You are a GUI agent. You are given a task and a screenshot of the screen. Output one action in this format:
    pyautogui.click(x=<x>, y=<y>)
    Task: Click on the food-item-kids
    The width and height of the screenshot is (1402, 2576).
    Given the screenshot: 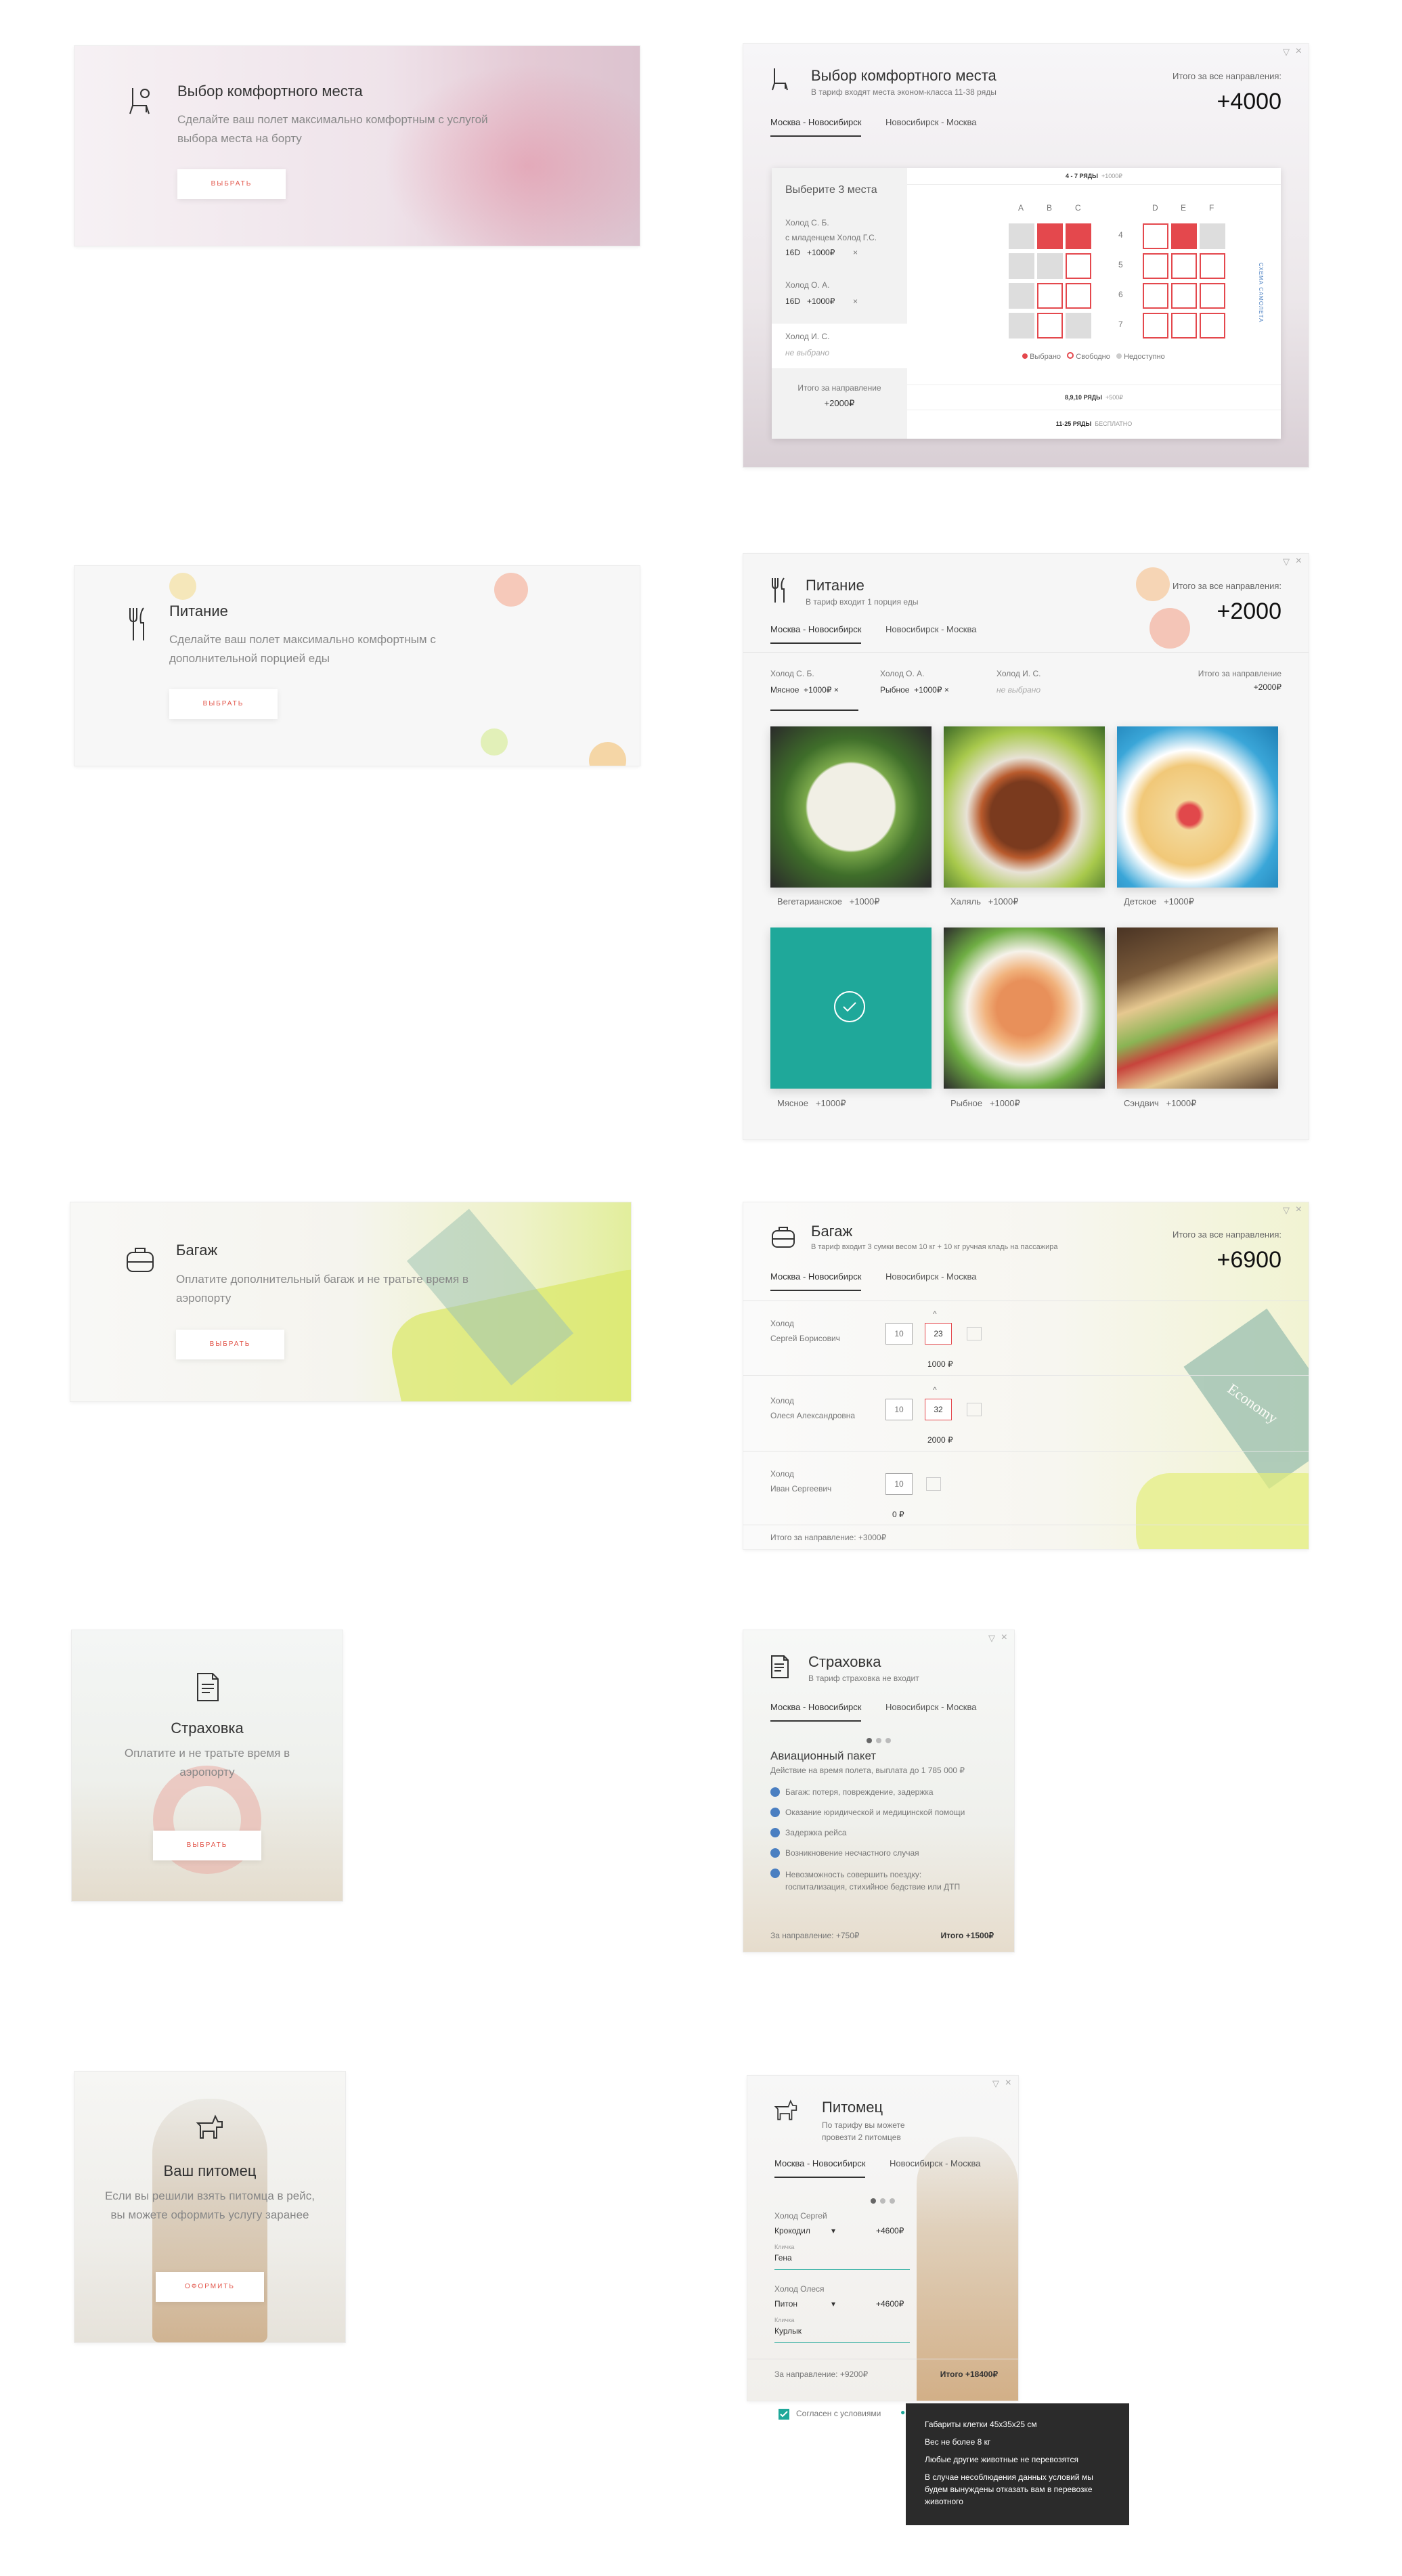 What is the action you would take?
    pyautogui.click(x=1198, y=807)
    